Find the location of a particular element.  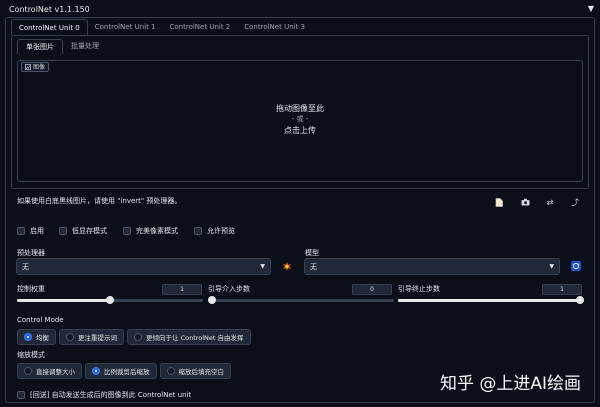

option-label: 直接调整大小 is located at coordinates (55, 372).